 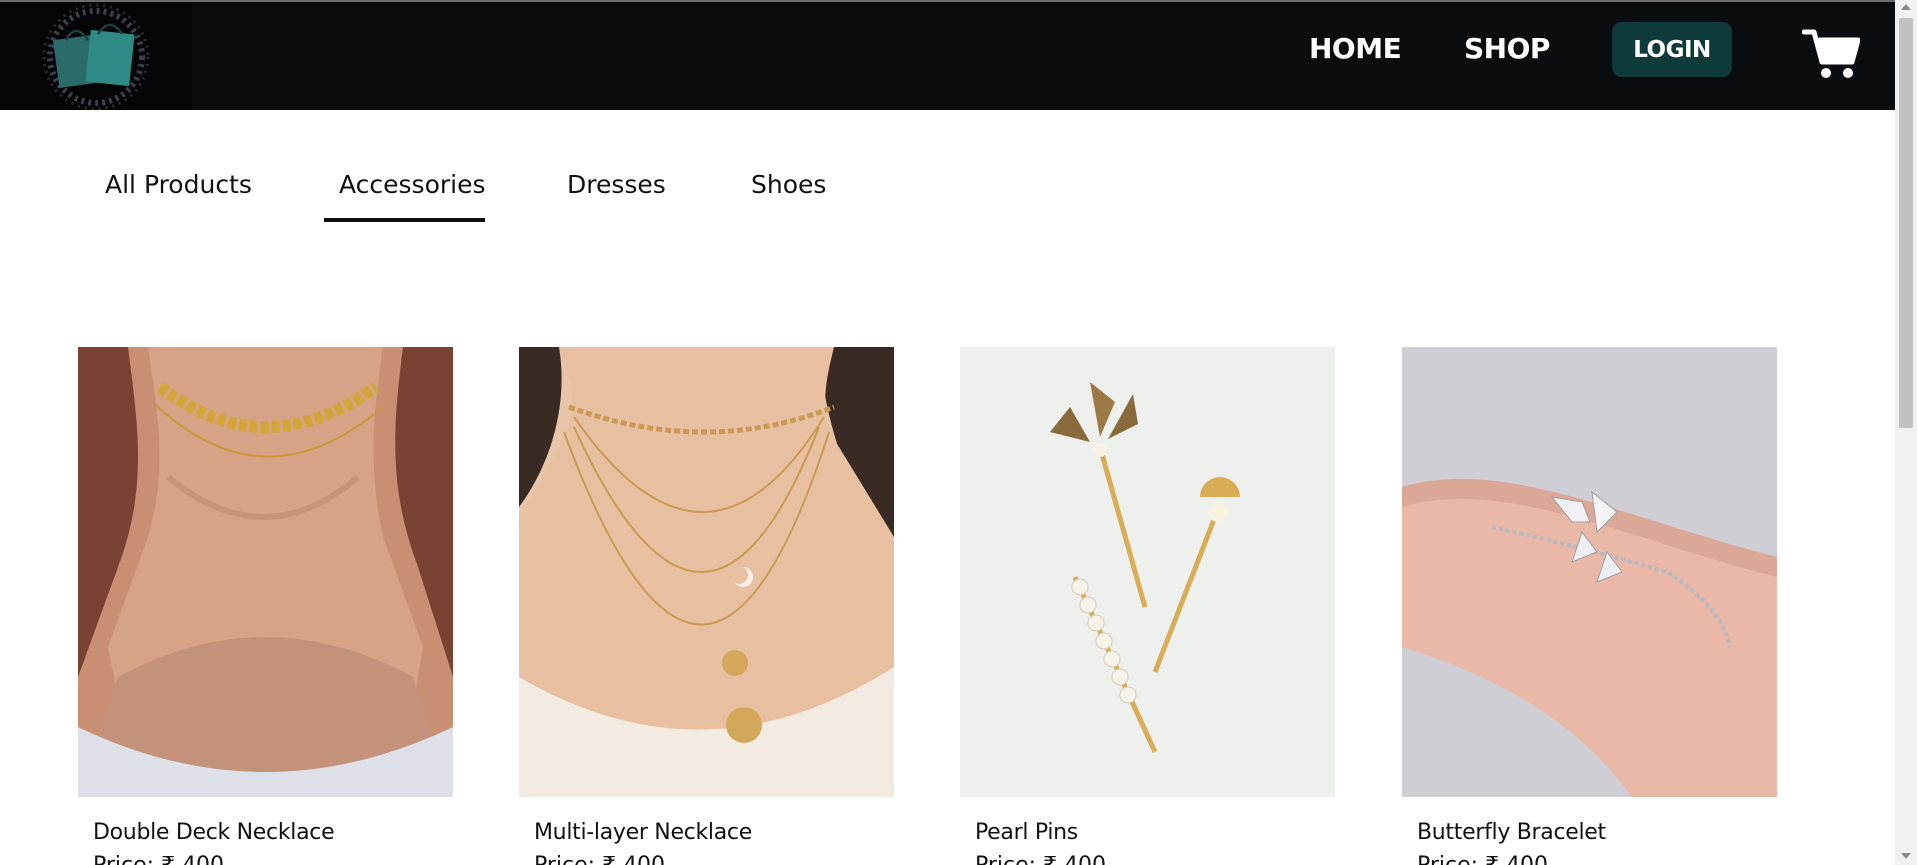 What do you see at coordinates (178, 184) in the screenshot?
I see `tab-all-products: All Products` at bounding box center [178, 184].